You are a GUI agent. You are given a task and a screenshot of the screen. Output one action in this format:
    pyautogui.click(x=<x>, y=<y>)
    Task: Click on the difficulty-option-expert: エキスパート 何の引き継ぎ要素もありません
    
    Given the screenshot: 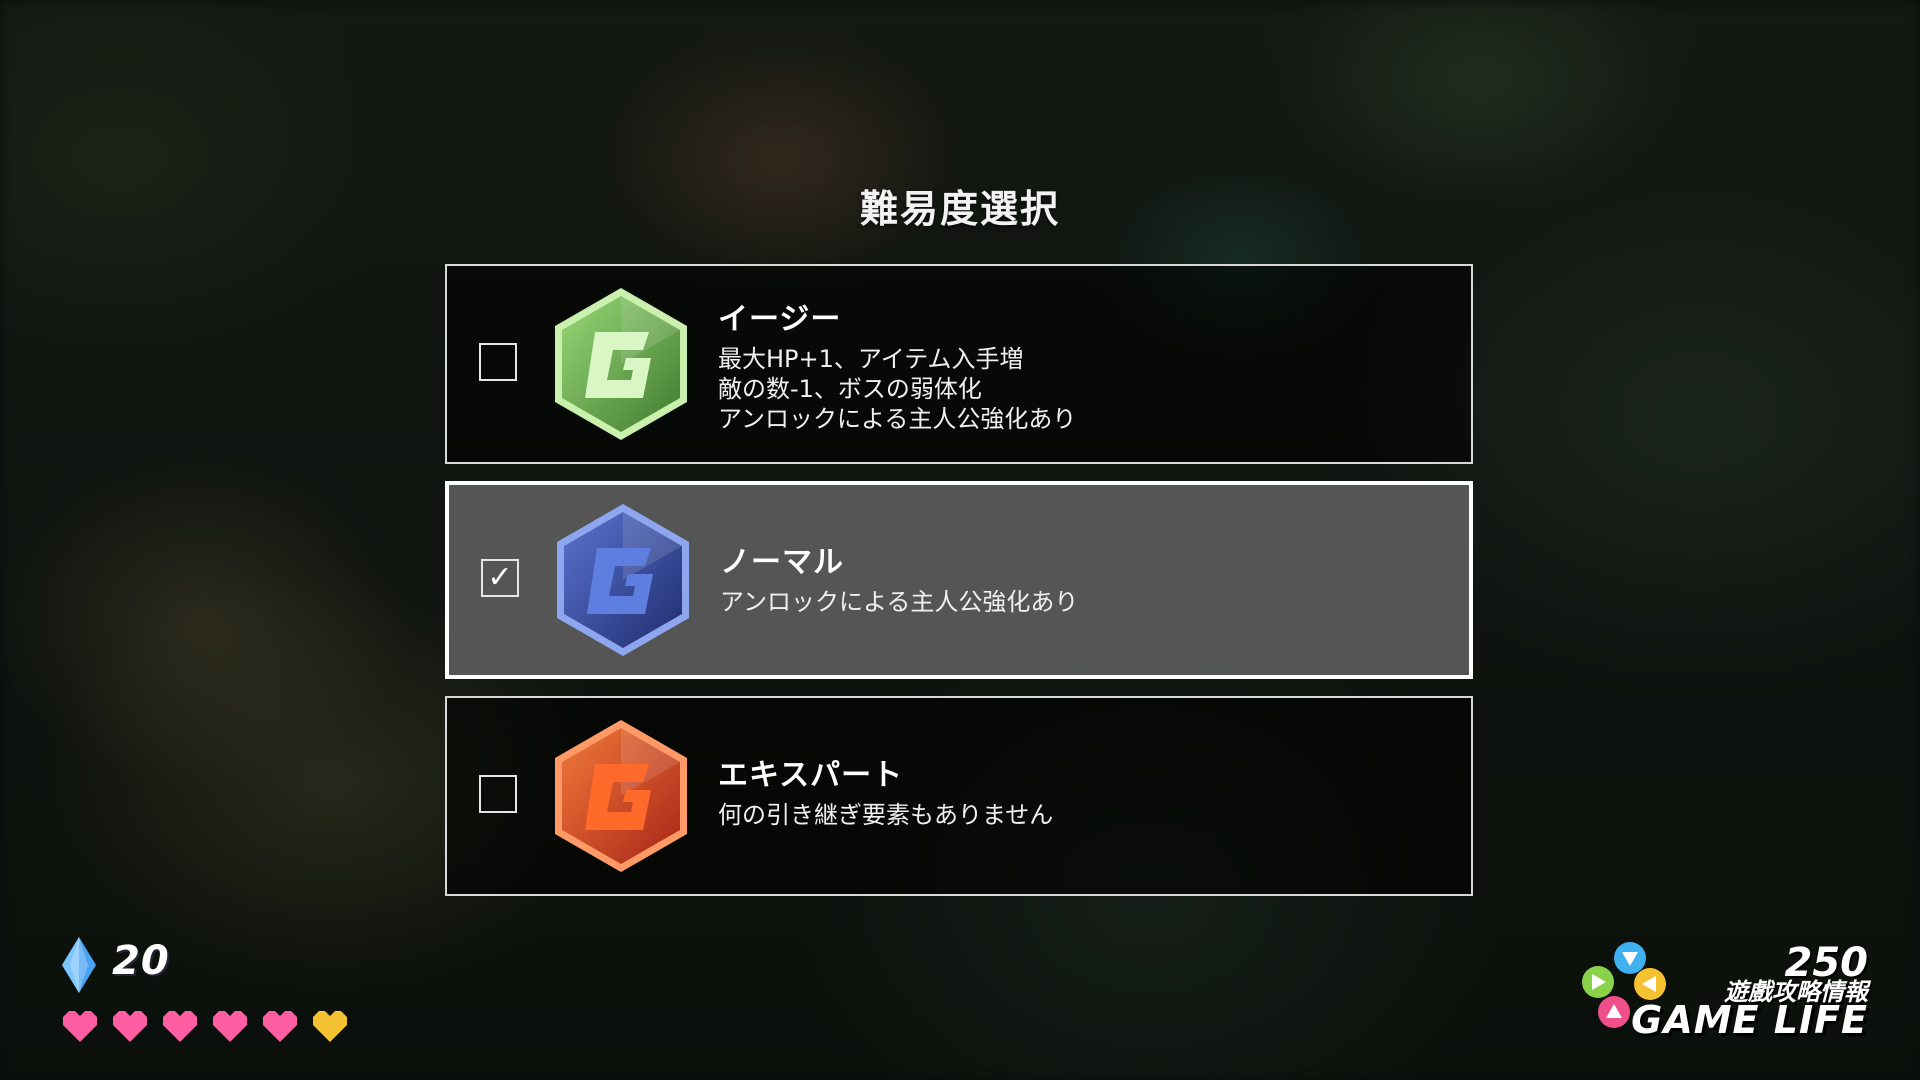 What is the action you would take?
    pyautogui.click(x=959, y=796)
    